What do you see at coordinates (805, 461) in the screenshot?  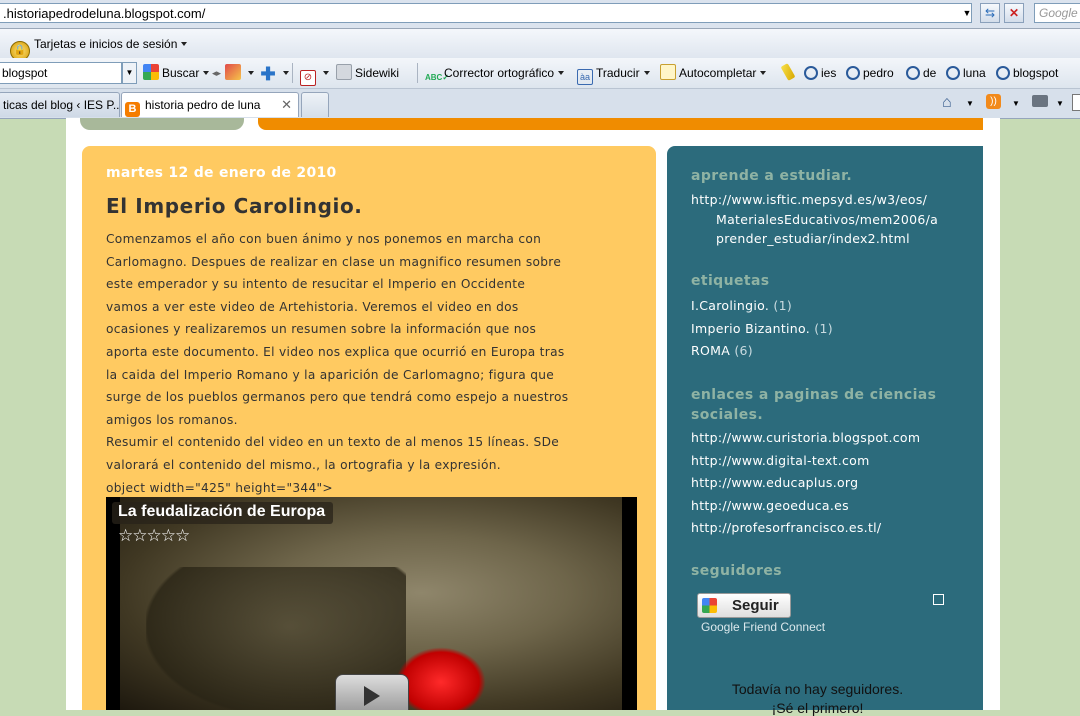 I see `external-link: http://www.digital-text.com` at bounding box center [805, 461].